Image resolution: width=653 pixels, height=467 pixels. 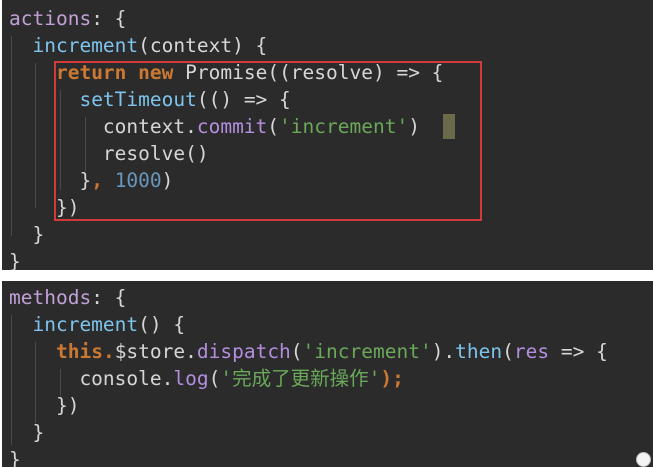 What do you see at coordinates (643, 459) in the screenshot?
I see `scroll-indicator-icon` at bounding box center [643, 459].